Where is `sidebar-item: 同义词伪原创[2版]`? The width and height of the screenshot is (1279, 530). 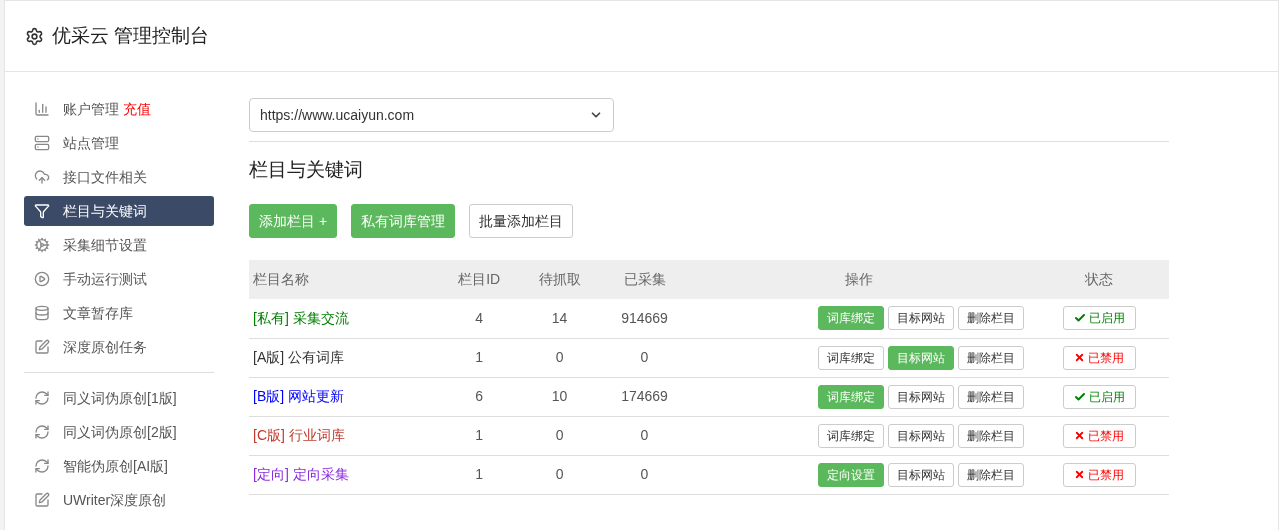
sidebar-item: 同义词伪原创[2版] is located at coordinates (119, 432).